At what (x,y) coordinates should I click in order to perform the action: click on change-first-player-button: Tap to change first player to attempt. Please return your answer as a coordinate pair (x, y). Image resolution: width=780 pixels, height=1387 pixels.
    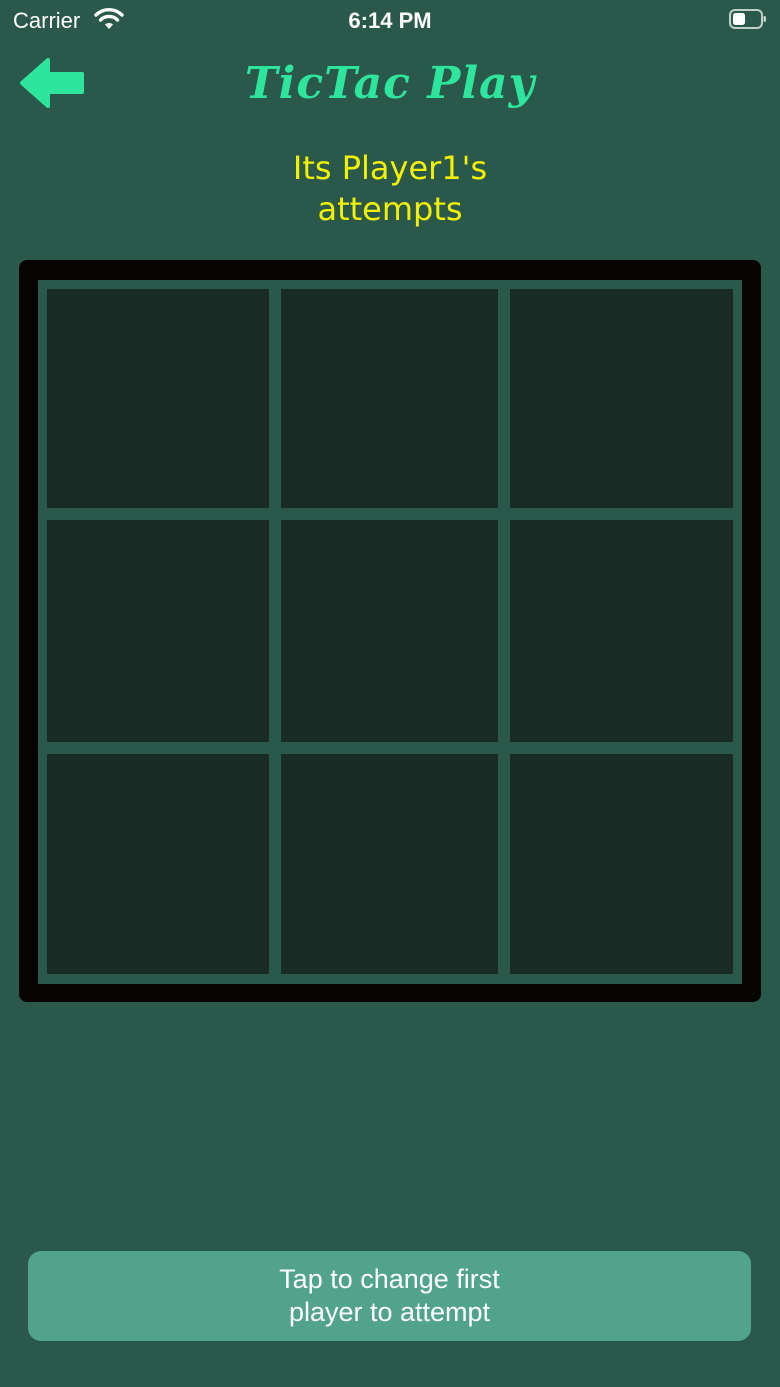
    Looking at the image, I should click on (389, 1296).